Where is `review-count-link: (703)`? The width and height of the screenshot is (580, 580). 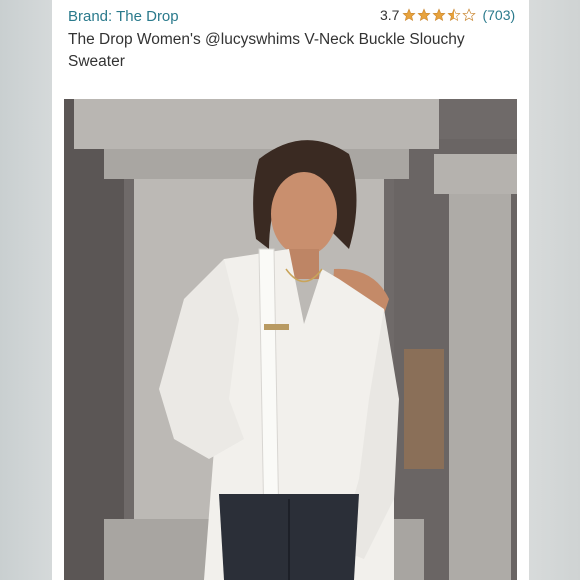
review-count-link: (703) is located at coordinates (498, 15).